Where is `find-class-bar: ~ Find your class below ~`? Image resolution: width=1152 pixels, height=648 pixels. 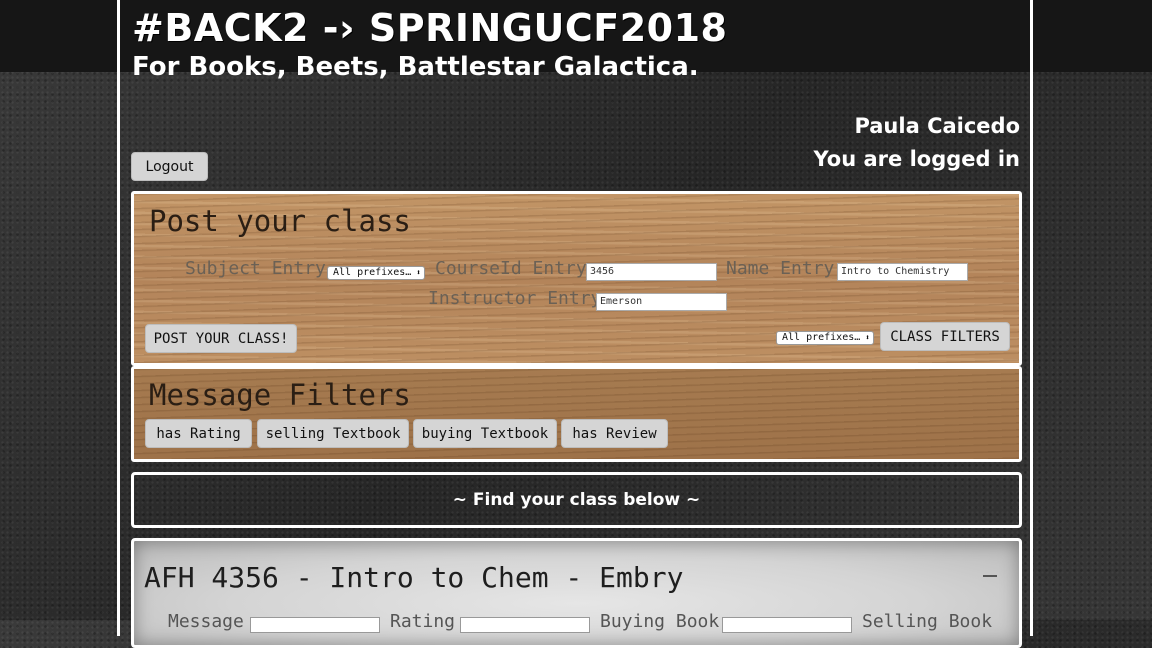 find-class-bar: ~ Find your class below ~ is located at coordinates (576, 500).